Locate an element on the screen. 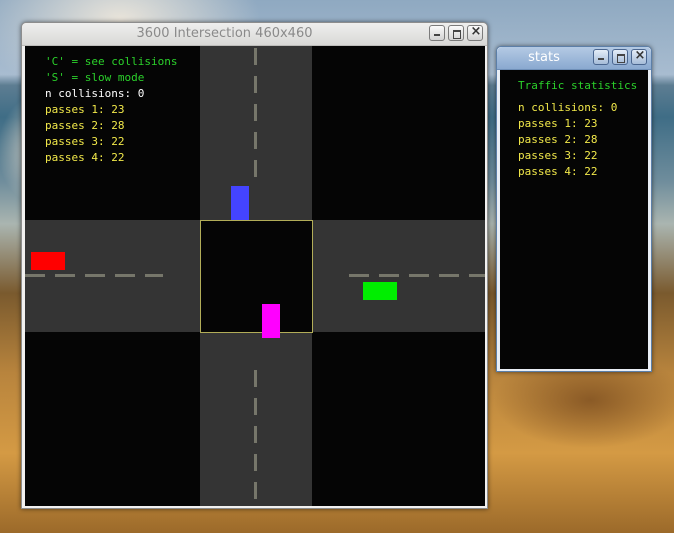  passes-2: passes 2: 28 is located at coordinates (85, 125).